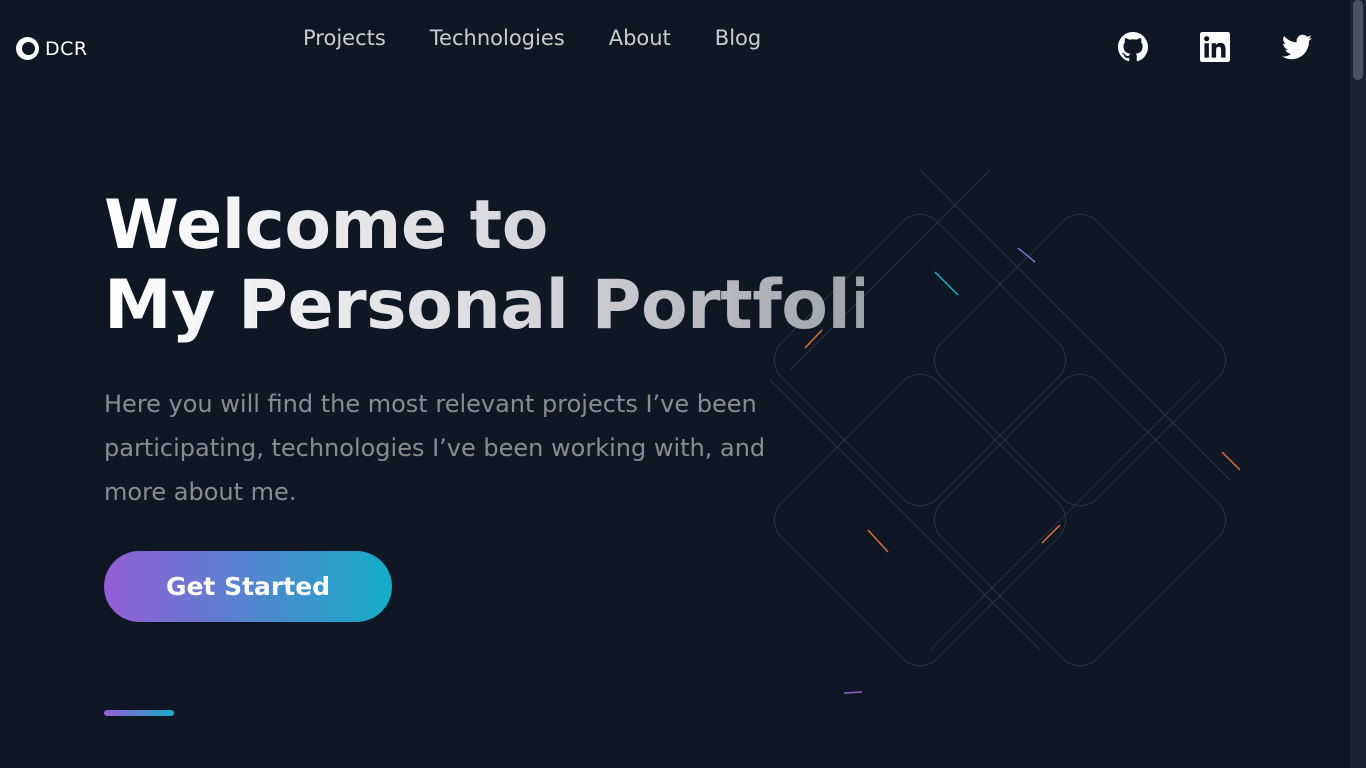  What do you see at coordinates (512, 305) in the screenshot?
I see `hero-title-line-2: My Personal Portfolio` at bounding box center [512, 305].